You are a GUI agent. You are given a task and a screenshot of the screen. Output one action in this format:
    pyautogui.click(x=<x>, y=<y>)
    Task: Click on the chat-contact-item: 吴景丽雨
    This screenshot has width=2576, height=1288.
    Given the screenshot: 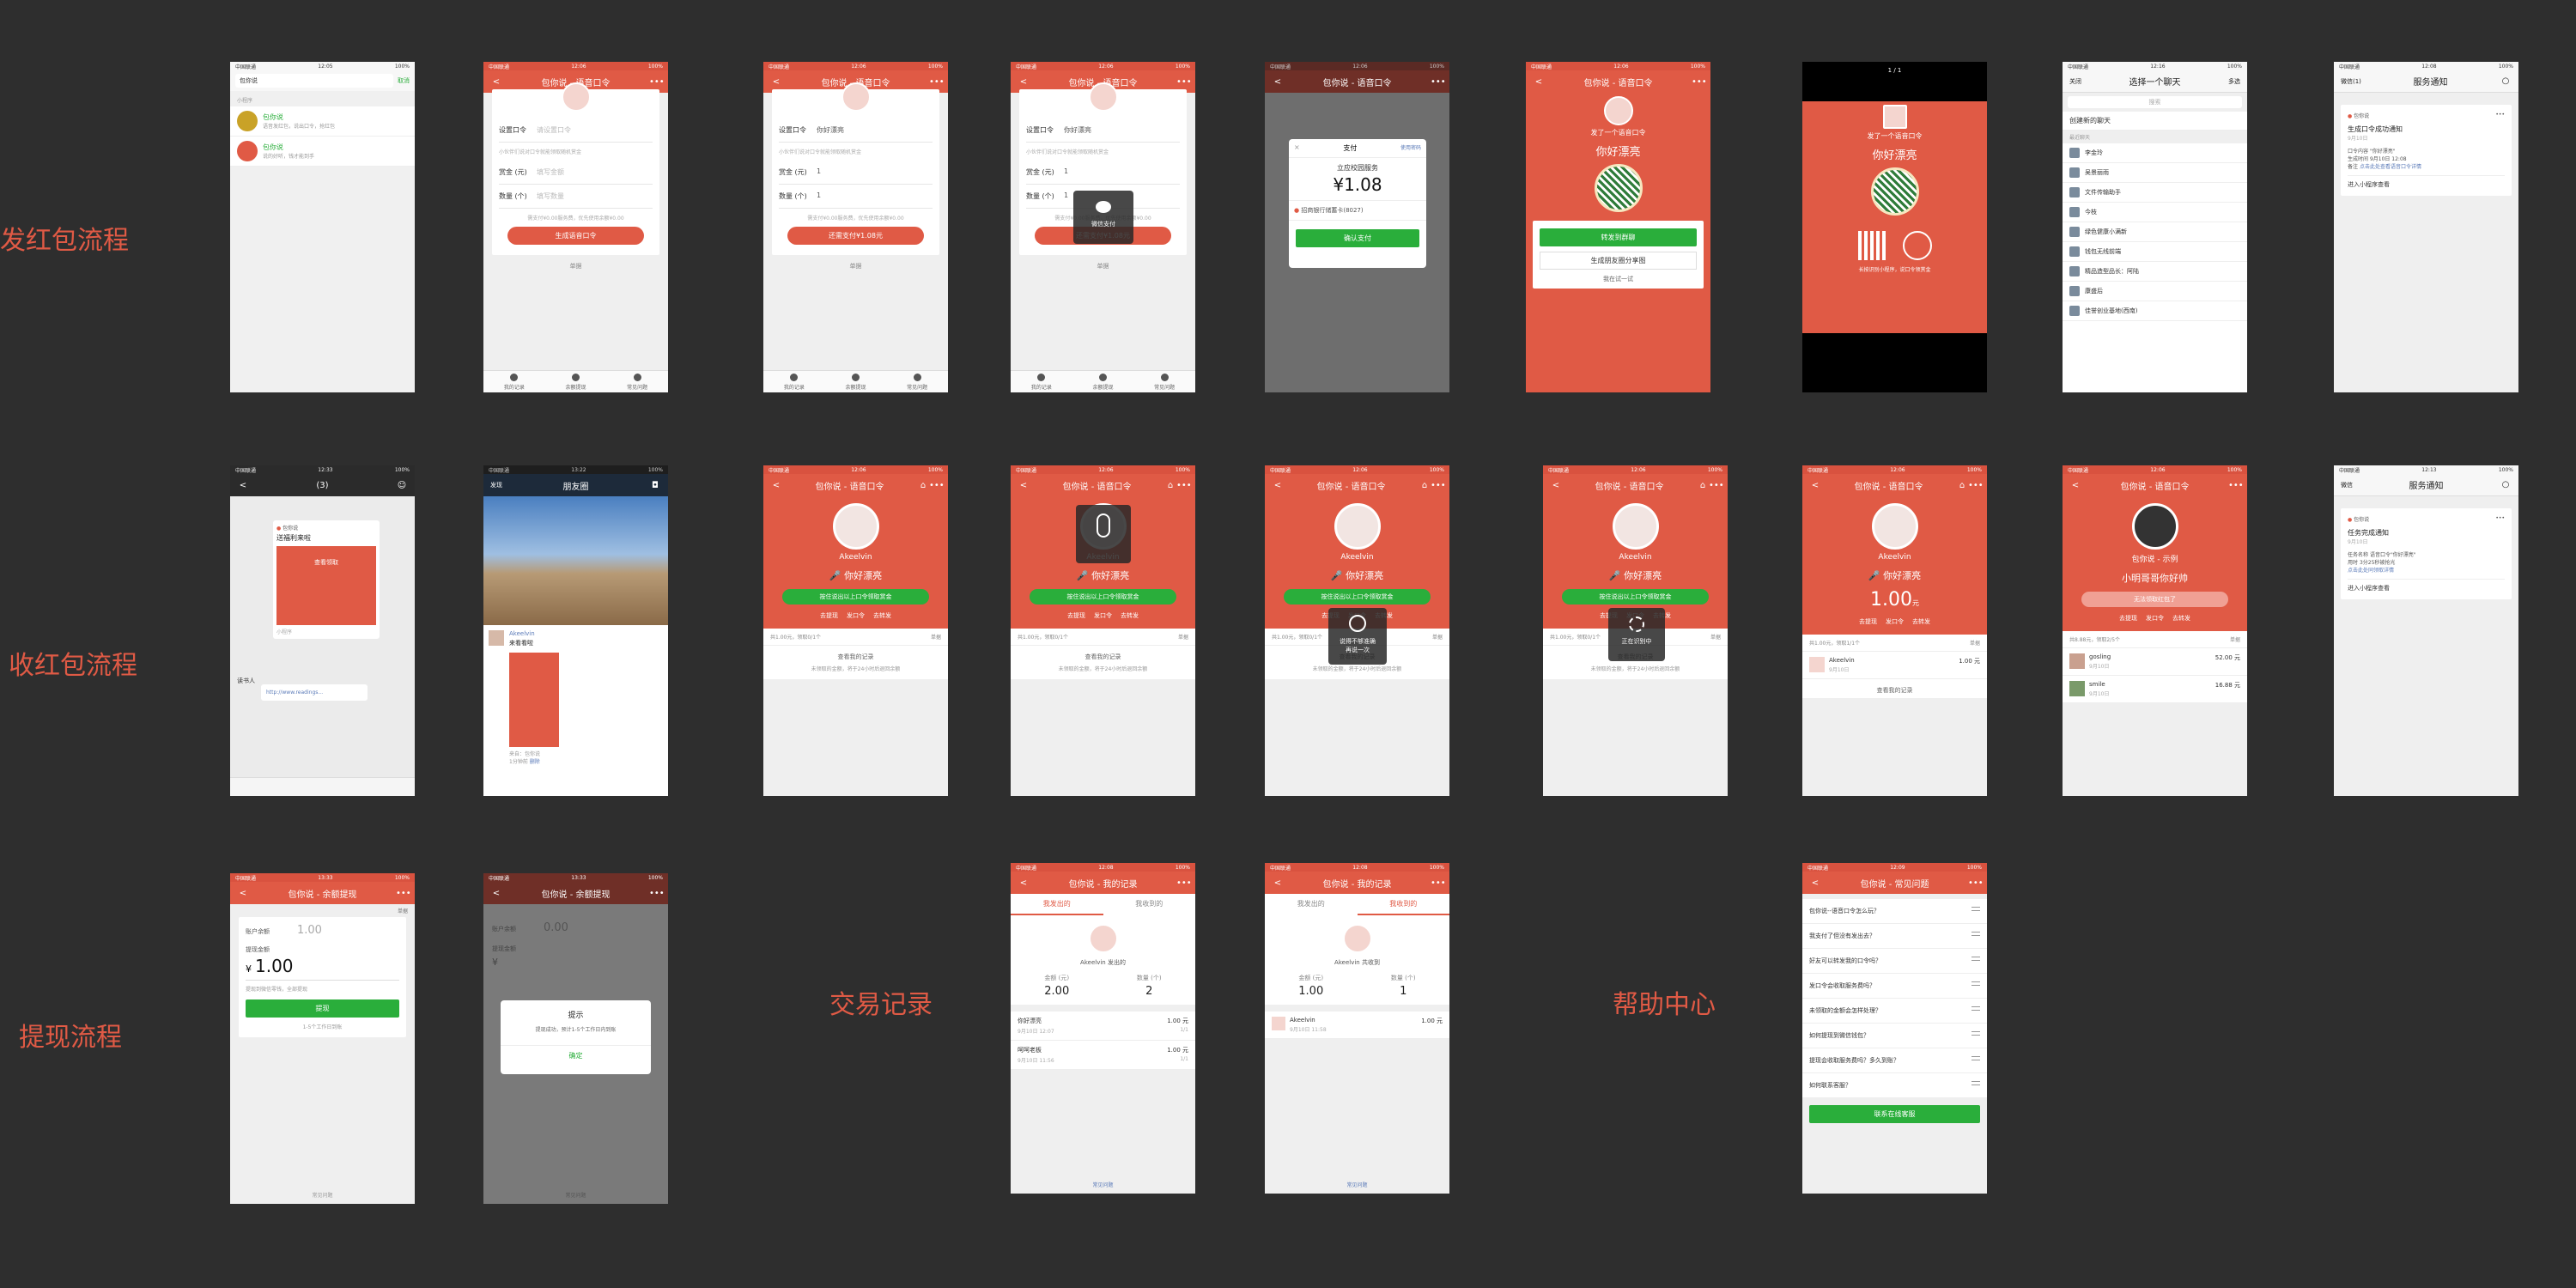 What is the action you would take?
    pyautogui.click(x=2155, y=173)
    